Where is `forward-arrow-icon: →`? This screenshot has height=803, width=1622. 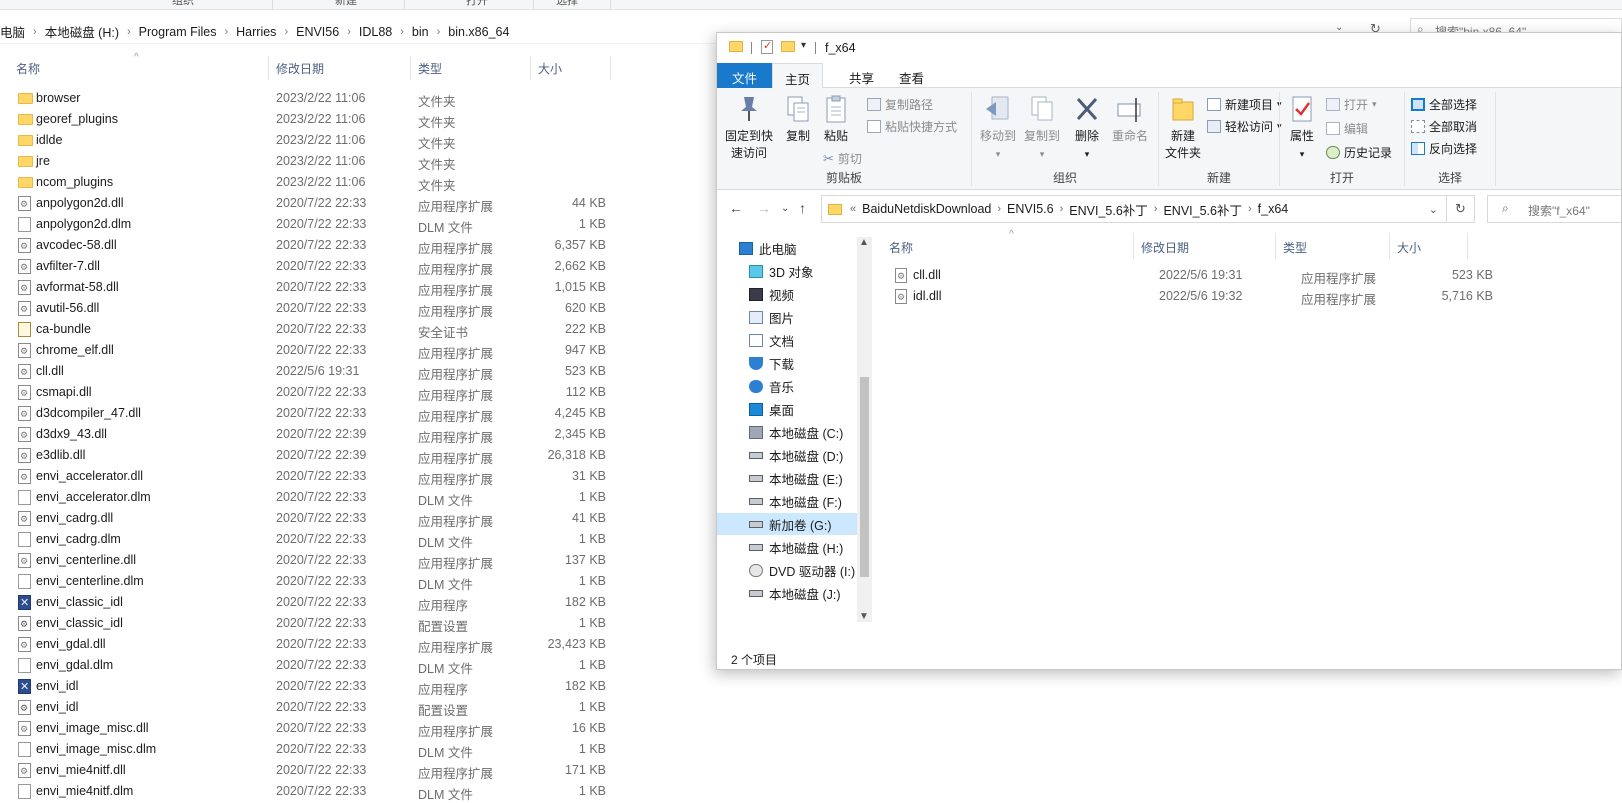
forward-arrow-icon: → is located at coordinates (764, 208).